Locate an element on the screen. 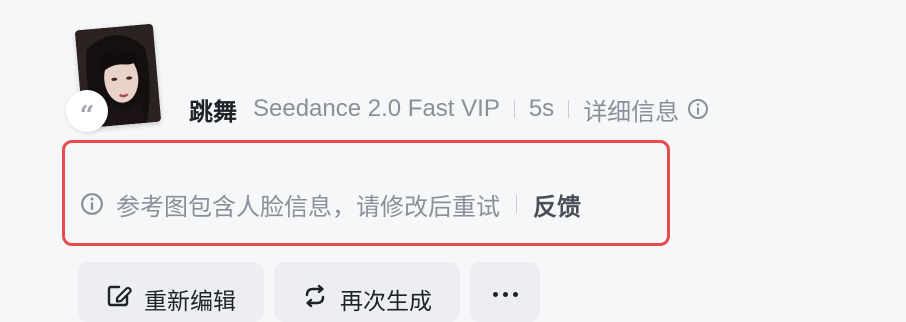  re-edit-label: 重新编辑 is located at coordinates (190, 301).